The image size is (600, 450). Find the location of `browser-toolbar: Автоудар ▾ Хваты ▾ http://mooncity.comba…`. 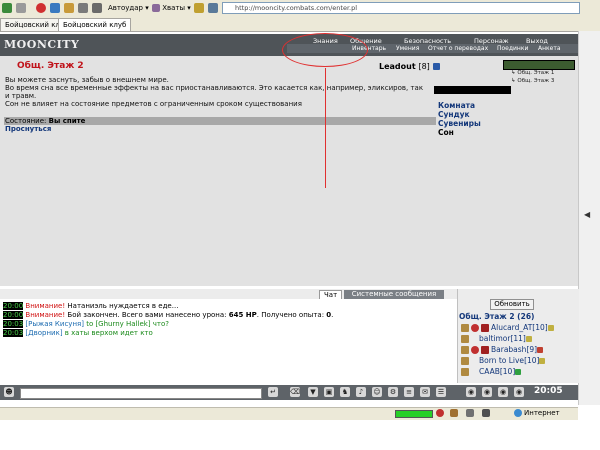

browser-toolbar: Автоудар ▾ Хваты ▾ http://mooncity.comba… is located at coordinates (300, 9).